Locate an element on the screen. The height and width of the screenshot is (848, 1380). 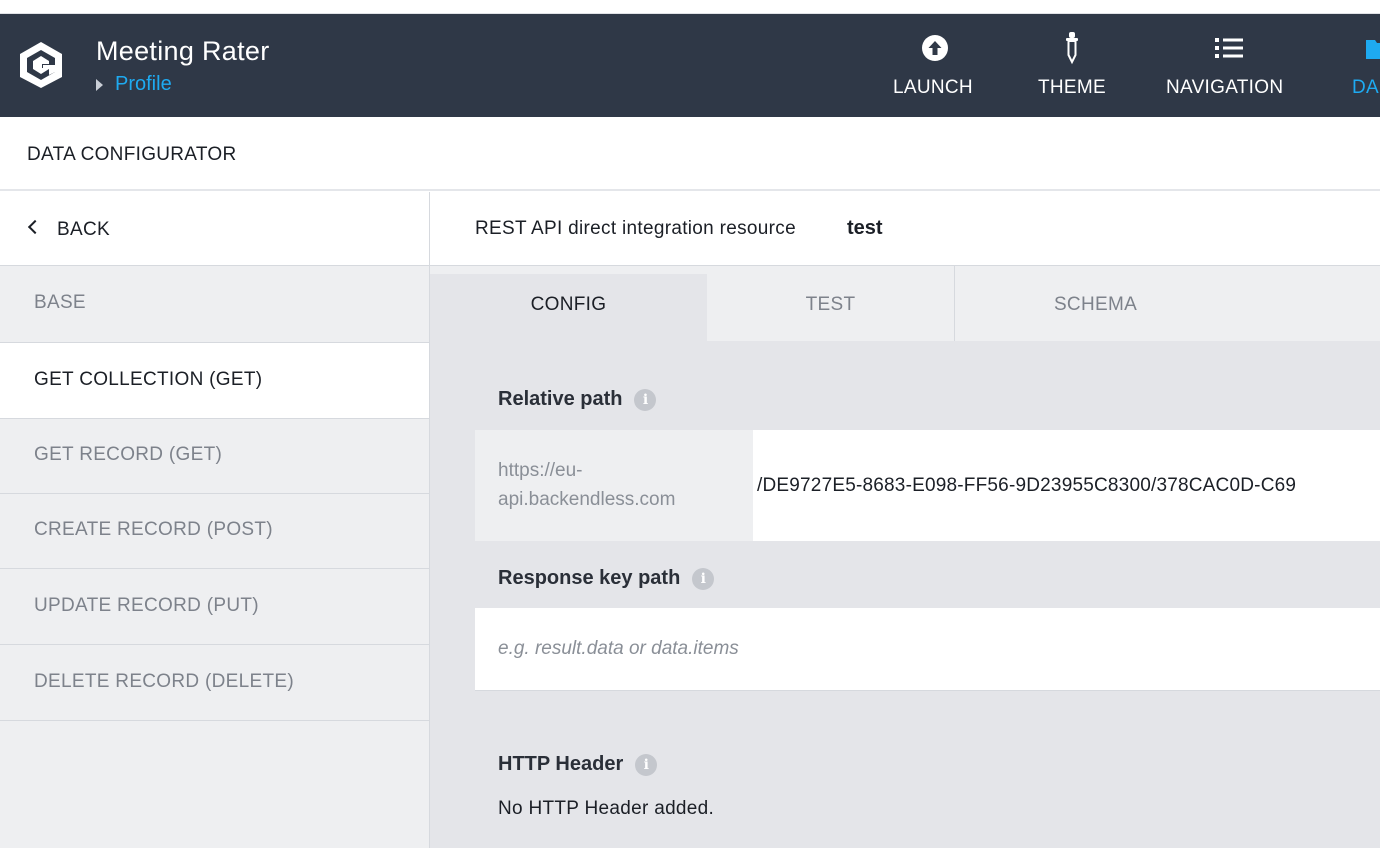
sidebar-item-get-collection: GET COLLECTION (GET) is located at coordinates (214, 381).